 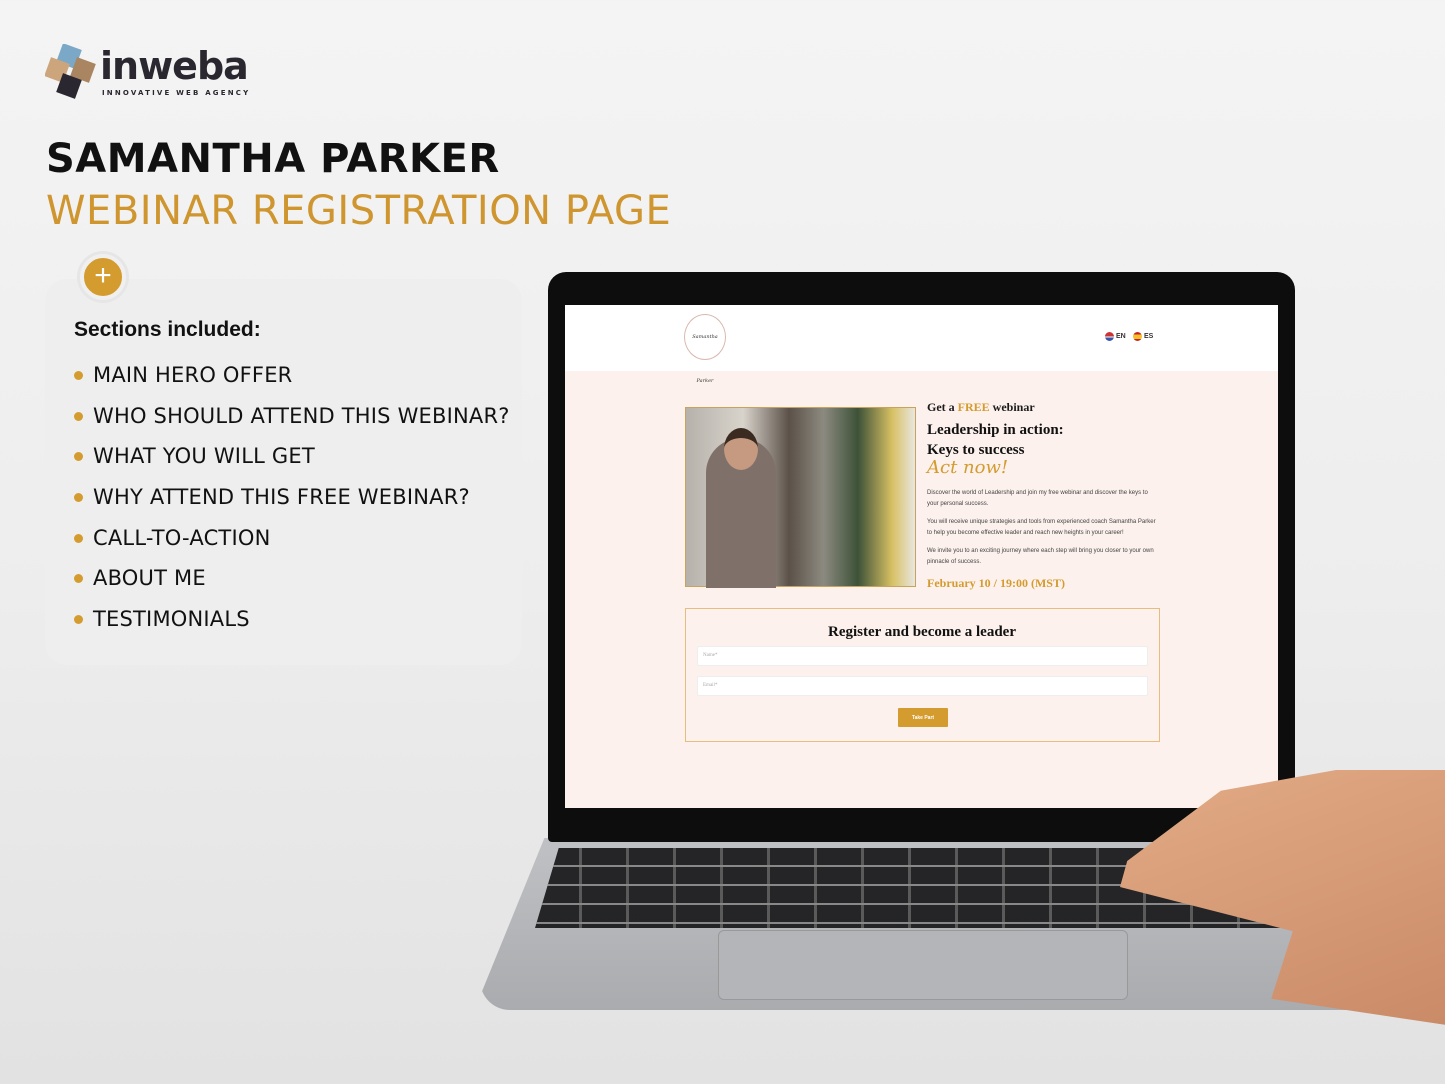 What do you see at coordinates (1137, 336) in the screenshot?
I see `es-flag-icon` at bounding box center [1137, 336].